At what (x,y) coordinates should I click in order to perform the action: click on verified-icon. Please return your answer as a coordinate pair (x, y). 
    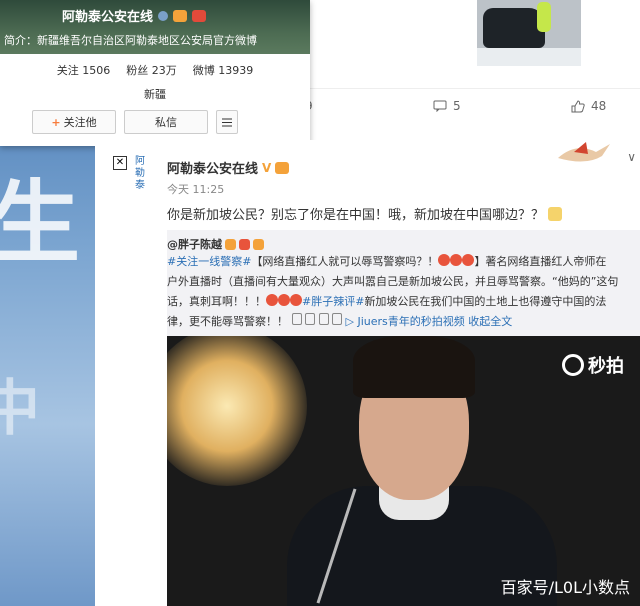
    Looking at the image, I should click on (163, 15).